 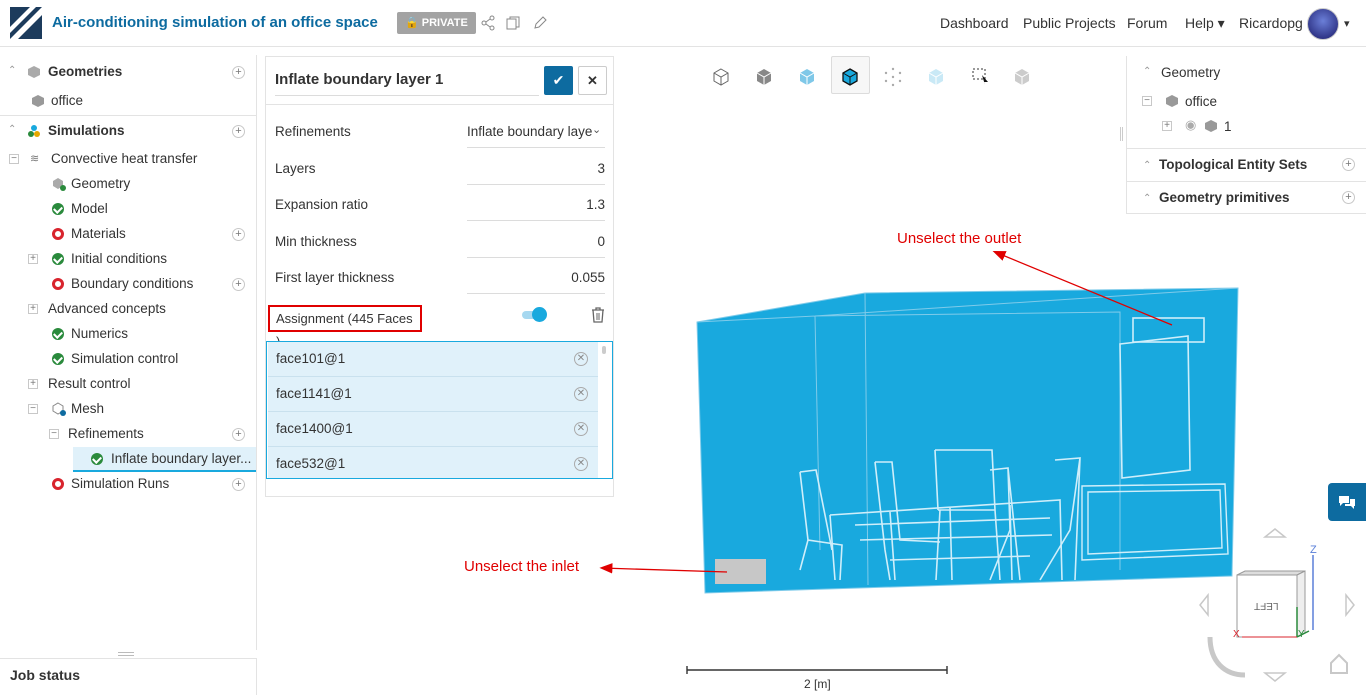 What do you see at coordinates (598, 315) in the screenshot?
I see `trash-icon` at bounding box center [598, 315].